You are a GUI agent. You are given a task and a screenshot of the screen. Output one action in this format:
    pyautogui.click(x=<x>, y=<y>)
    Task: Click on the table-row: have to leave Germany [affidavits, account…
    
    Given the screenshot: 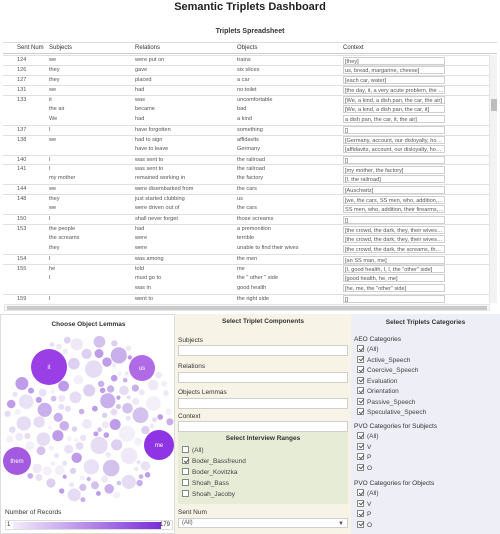 What is the action you would take?
    pyautogui.click(x=246, y=149)
    